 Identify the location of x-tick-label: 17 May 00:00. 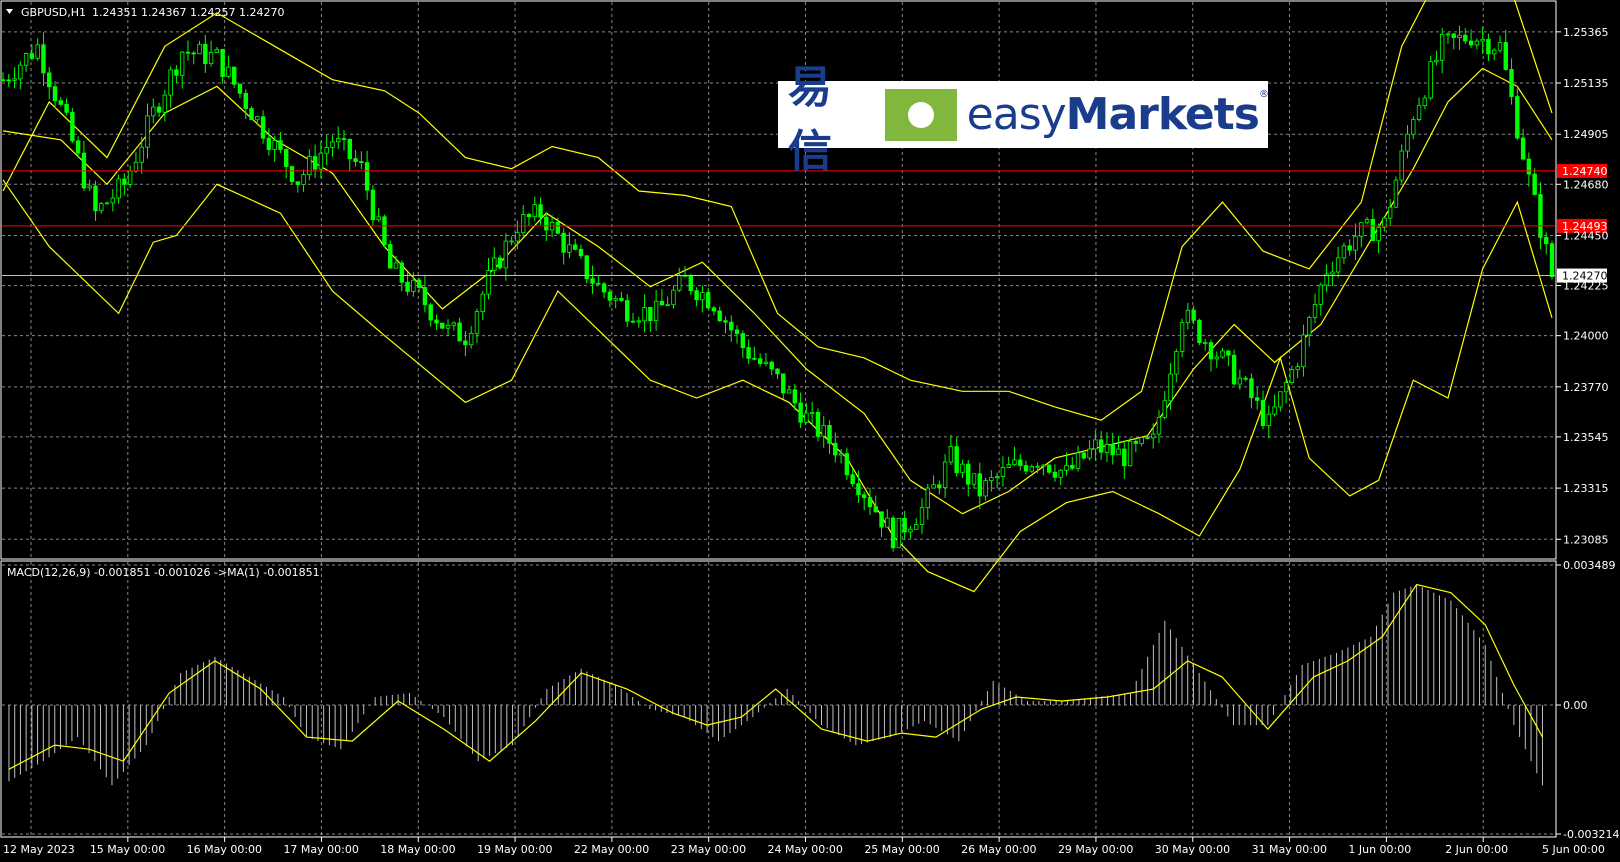
(320, 849).